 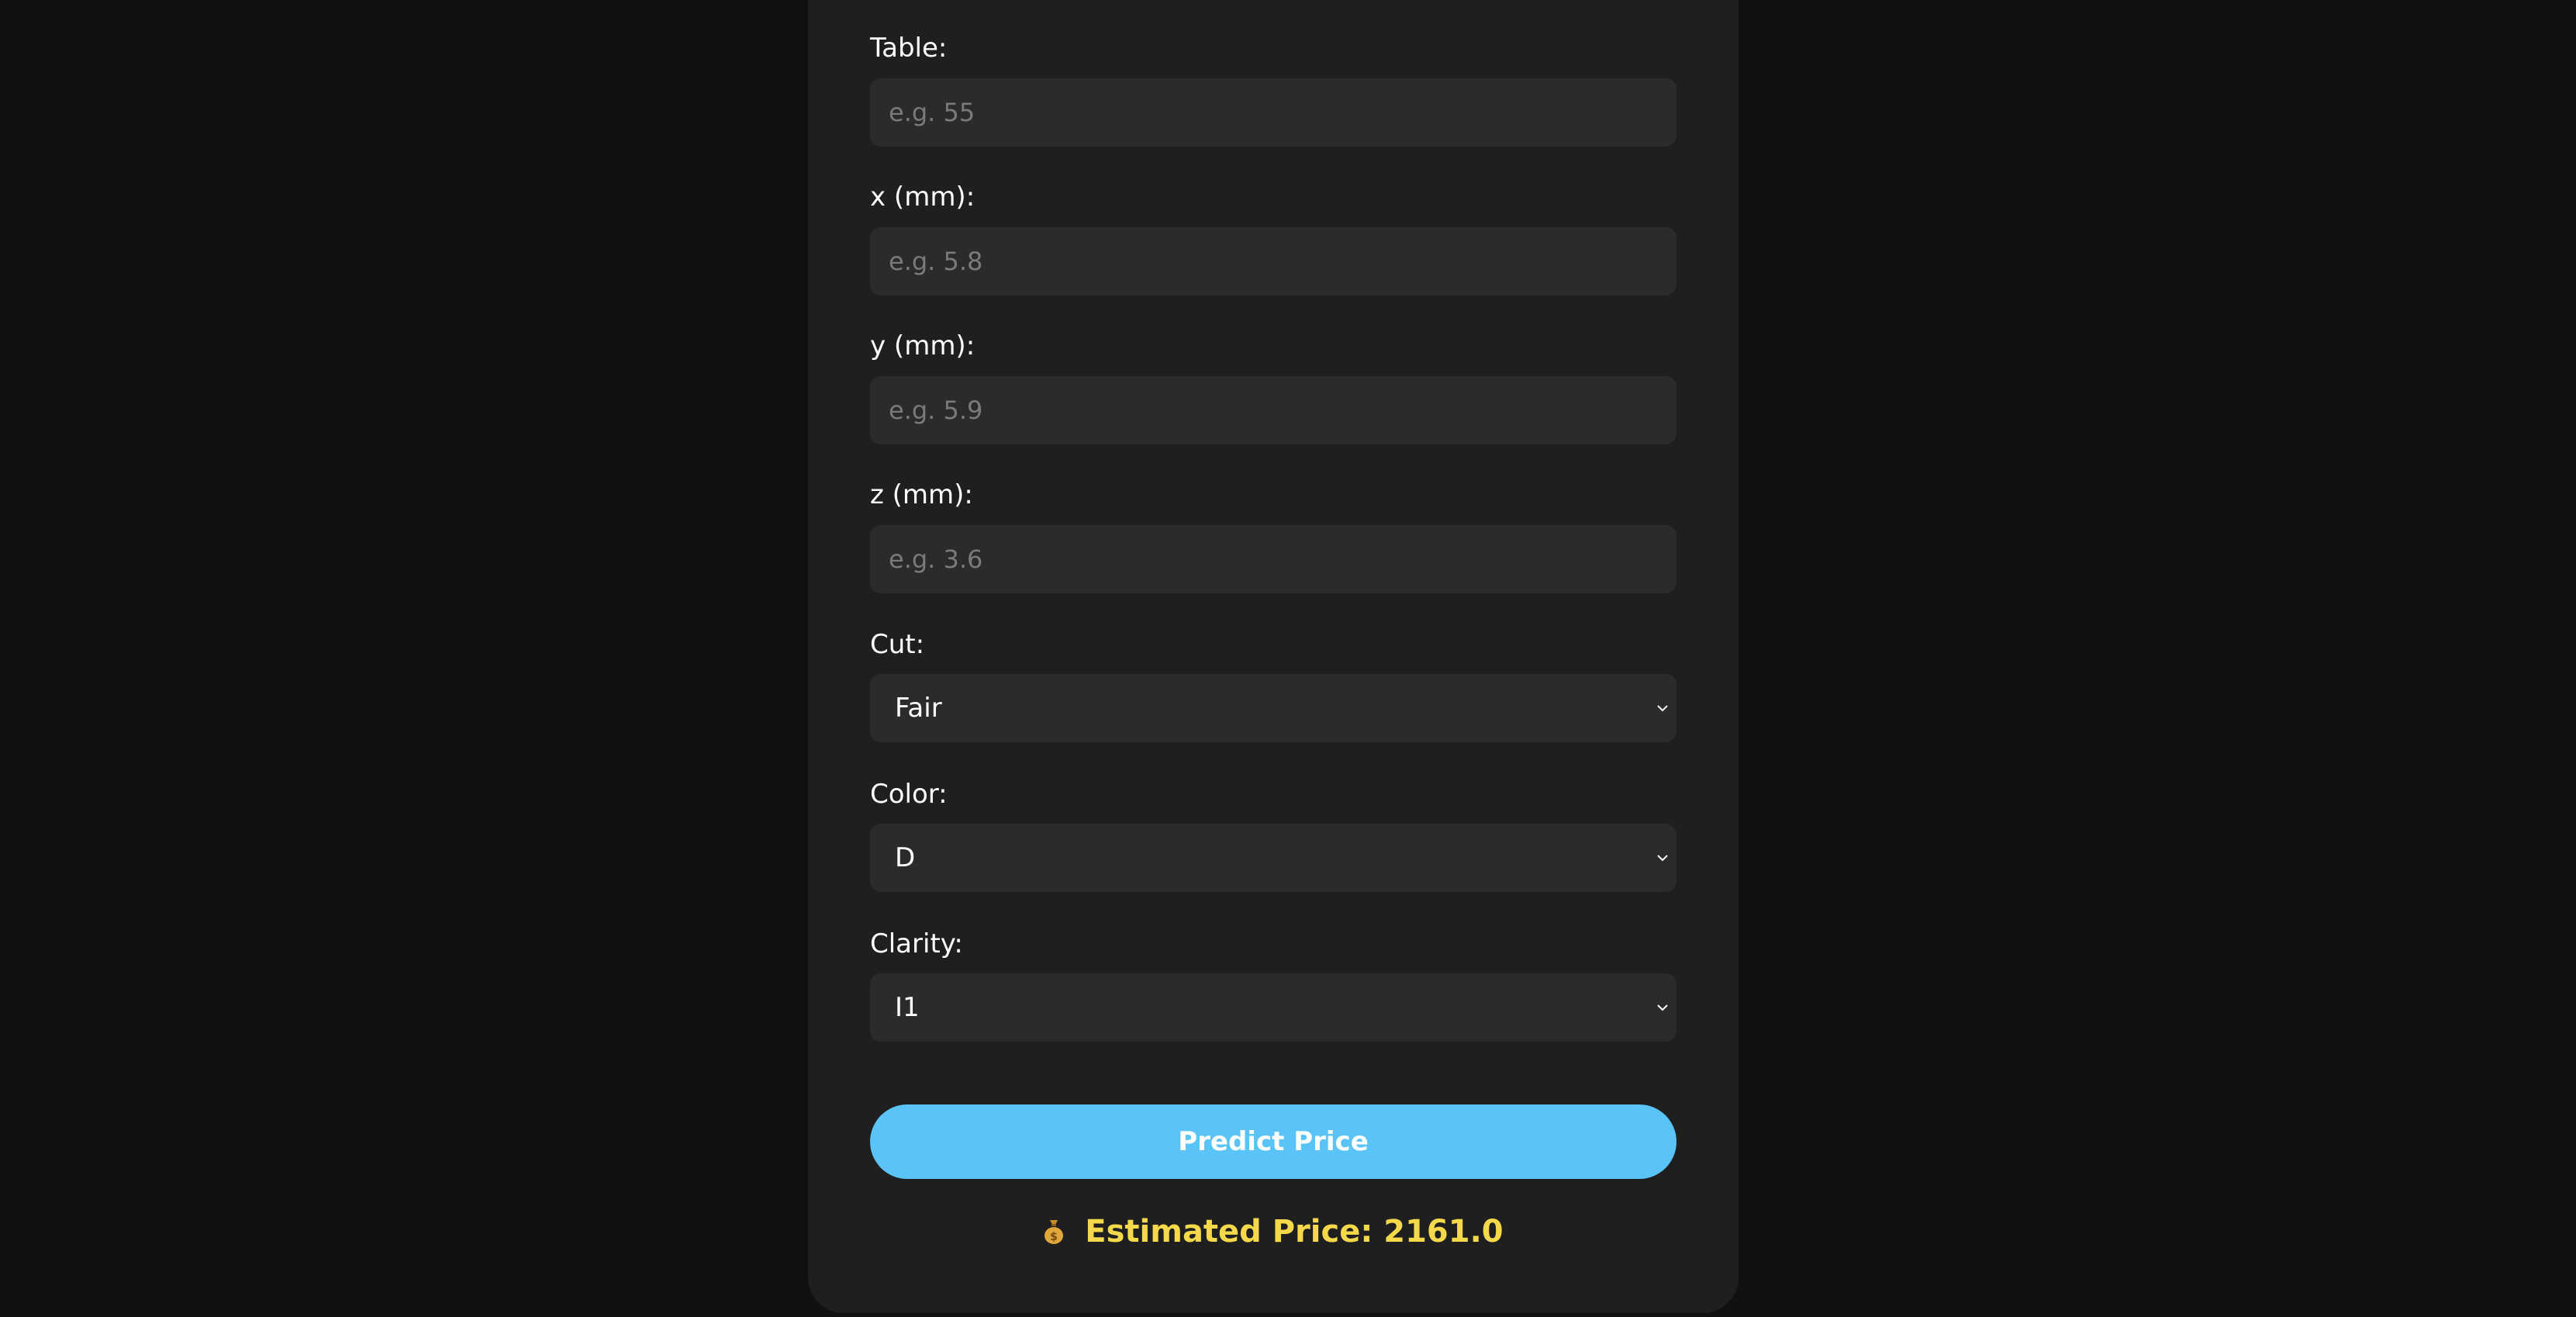 I want to click on x-input, so click(x=1273, y=261).